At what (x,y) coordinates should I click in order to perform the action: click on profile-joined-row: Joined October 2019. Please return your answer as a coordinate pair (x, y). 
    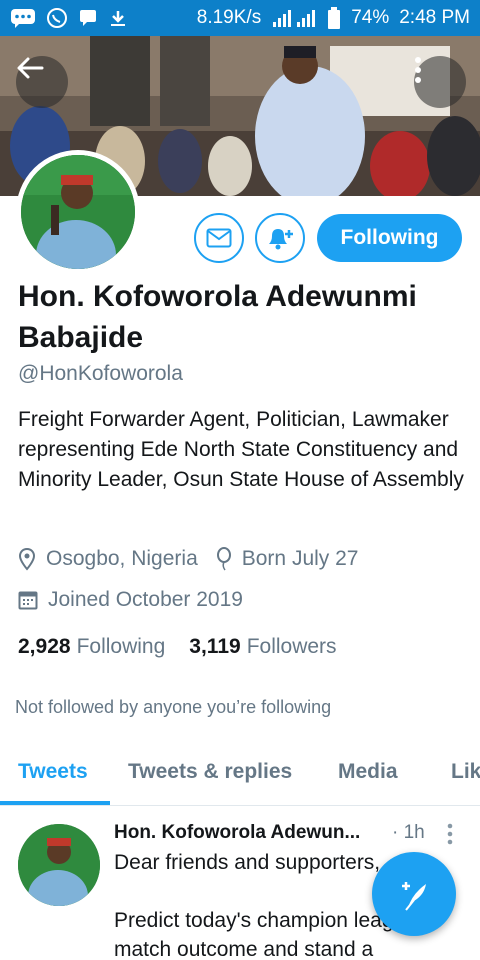
    Looking at the image, I should click on (130, 600).